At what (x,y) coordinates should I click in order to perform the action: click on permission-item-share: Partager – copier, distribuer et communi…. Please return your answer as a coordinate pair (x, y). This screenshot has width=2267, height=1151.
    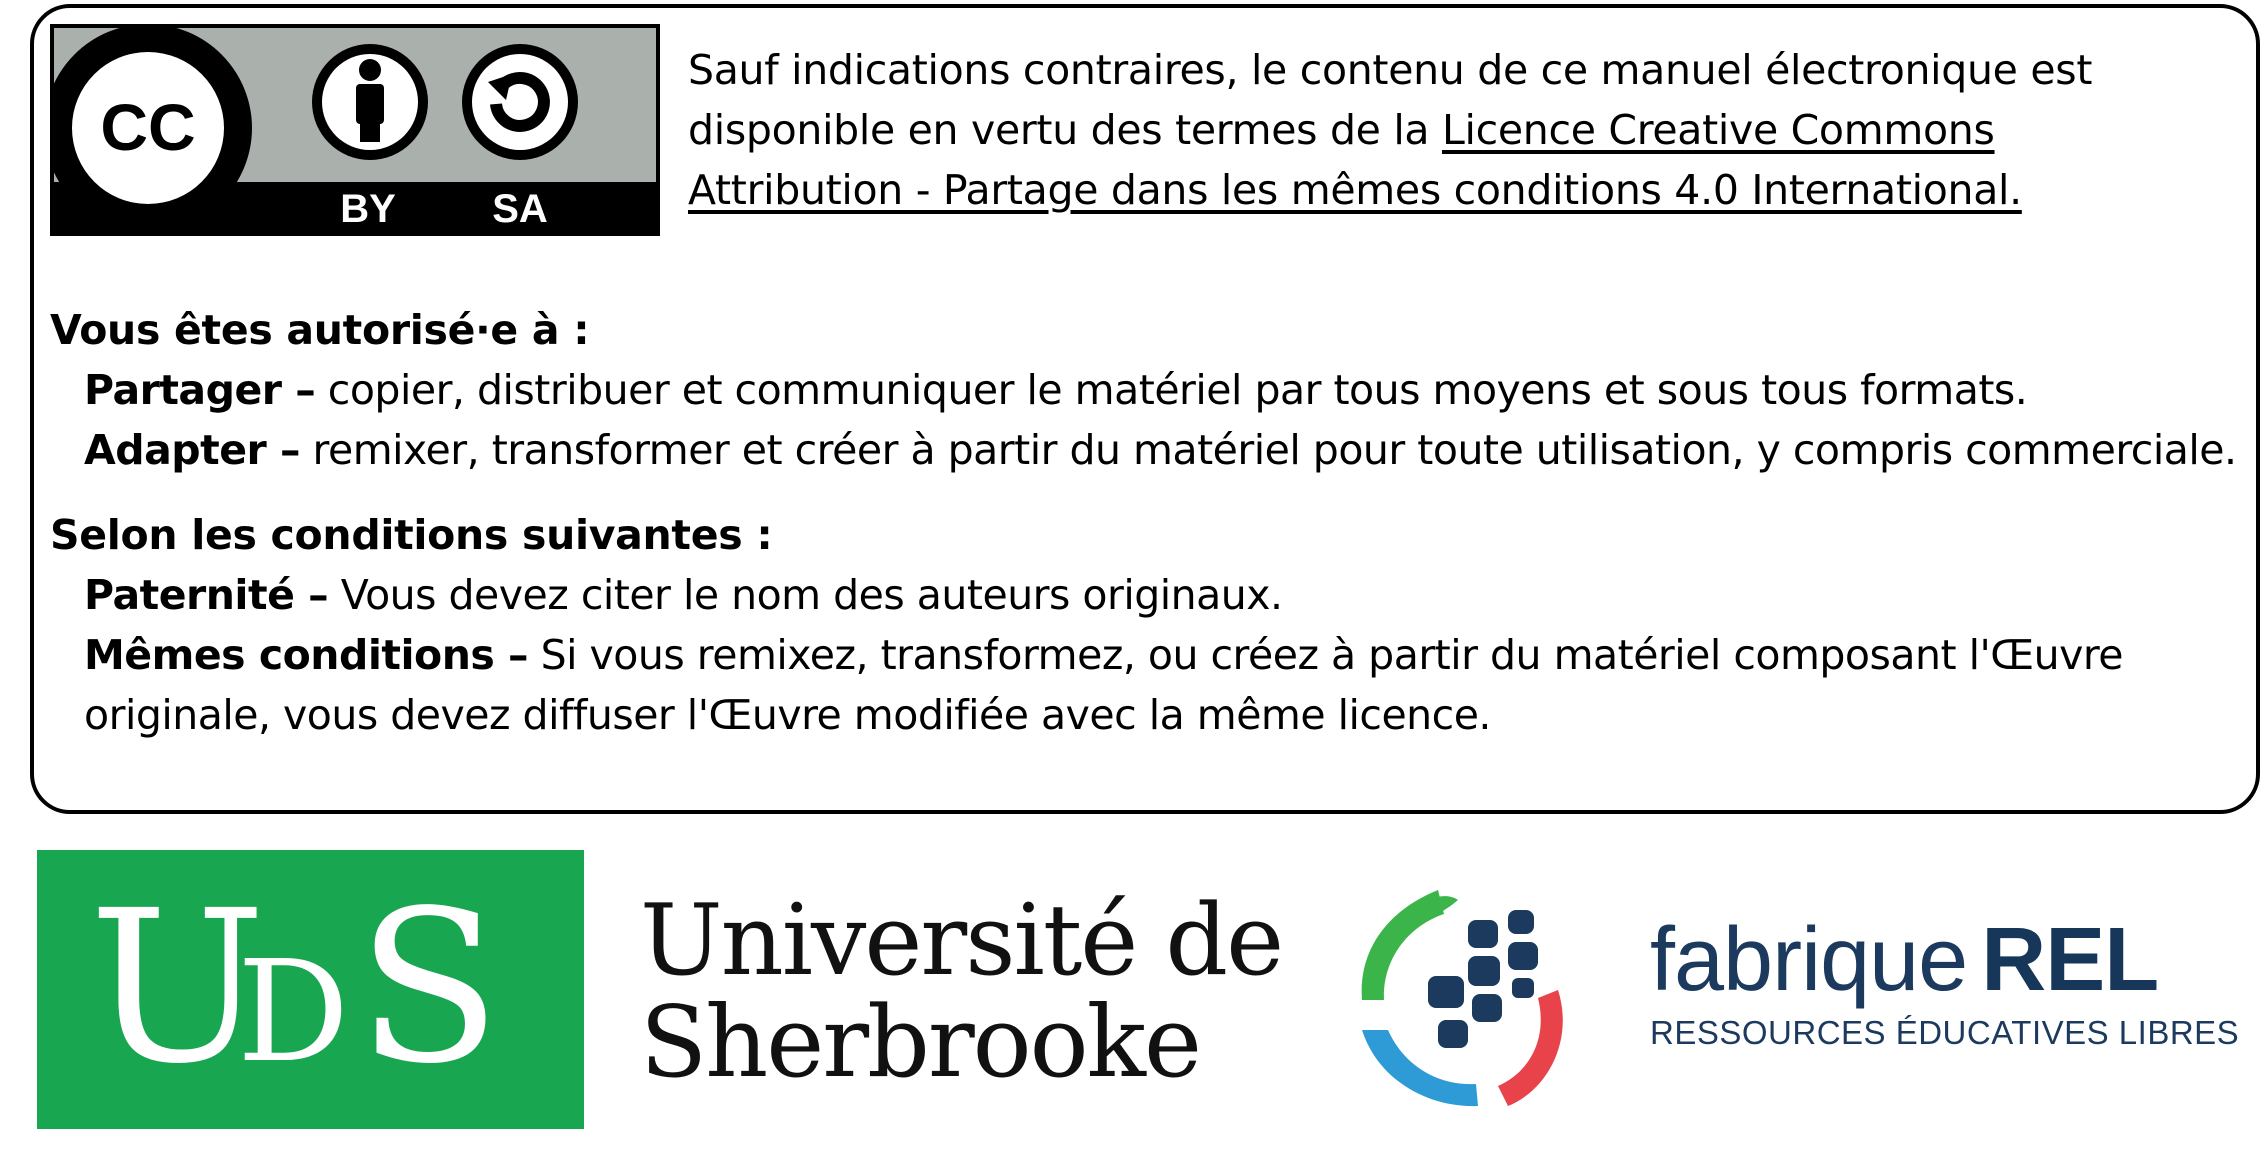
    Looking at the image, I should click on (1056, 390).